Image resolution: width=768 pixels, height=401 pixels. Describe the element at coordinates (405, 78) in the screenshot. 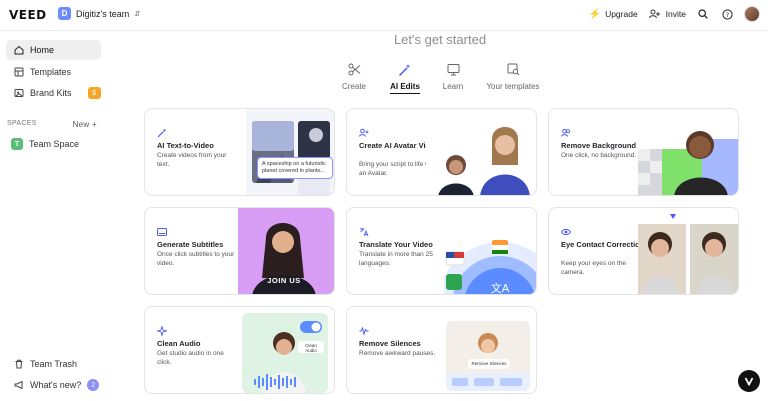

I see `tab-ai-edits: AI Edits` at that location.